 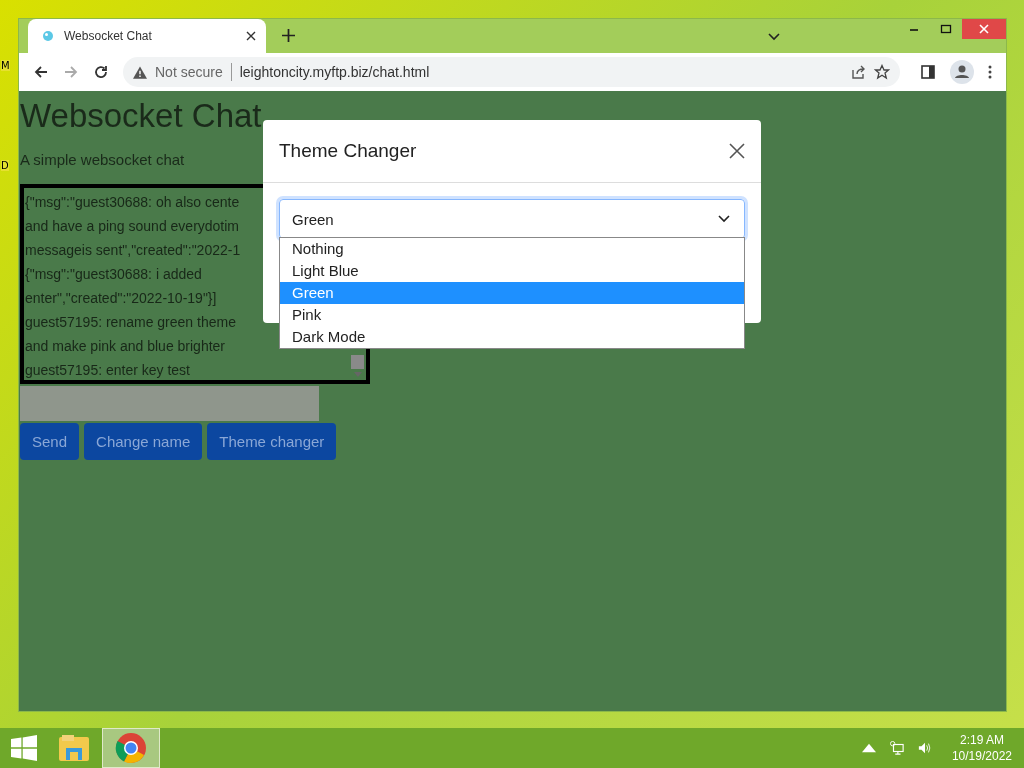 What do you see at coordinates (133, 250) in the screenshot?
I see `chat-line: messageis sent","created":"2022-1` at bounding box center [133, 250].